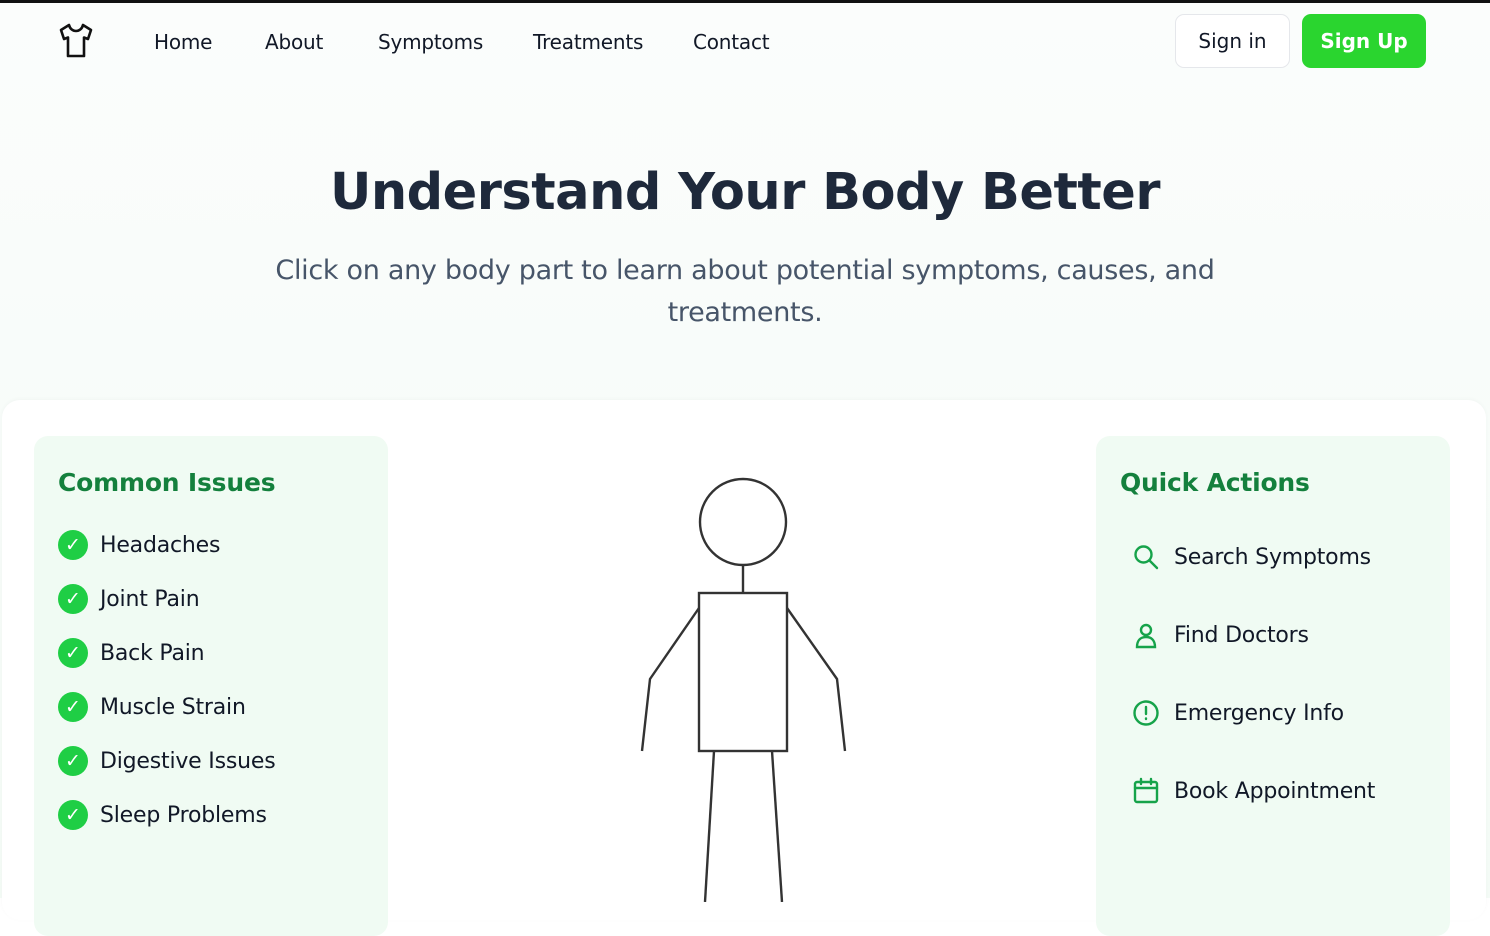  I want to click on issue-label: Joint Pain, so click(150, 599).